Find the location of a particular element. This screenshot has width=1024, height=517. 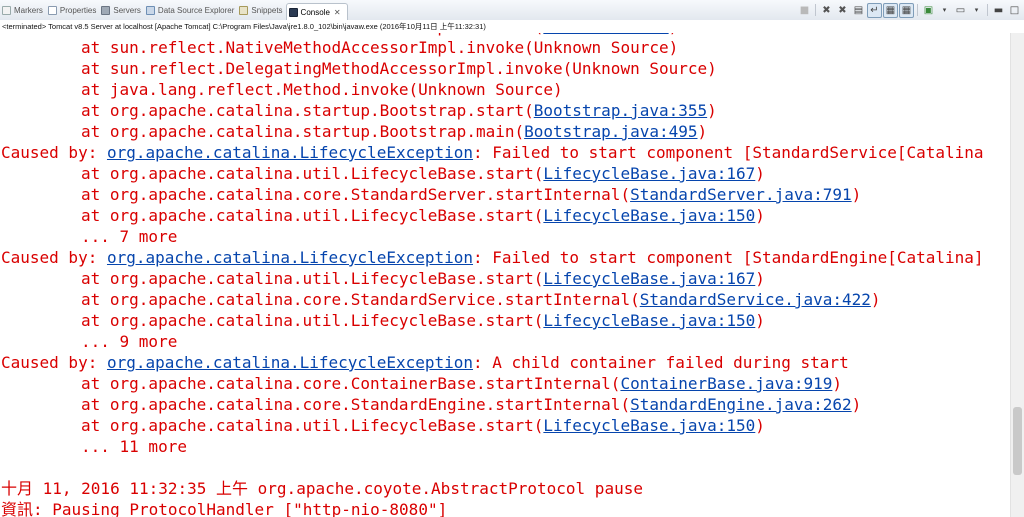

tab-snippets: Snippets is located at coordinates (261, 10).